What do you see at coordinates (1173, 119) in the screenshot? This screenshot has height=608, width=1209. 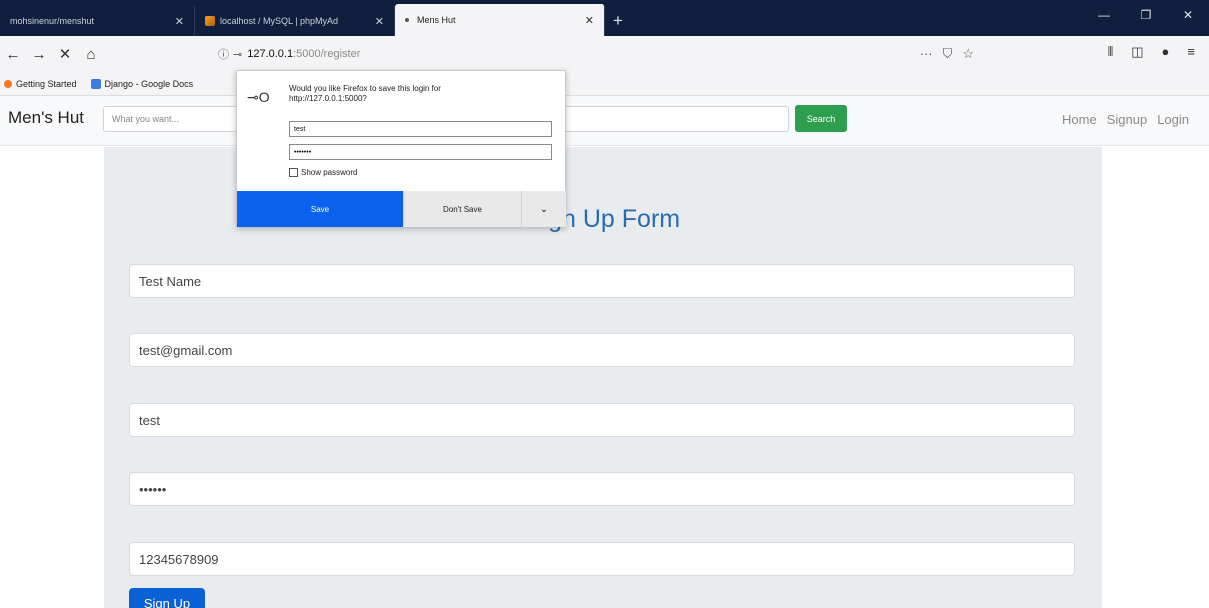 I see `nav-link-login: Login` at bounding box center [1173, 119].